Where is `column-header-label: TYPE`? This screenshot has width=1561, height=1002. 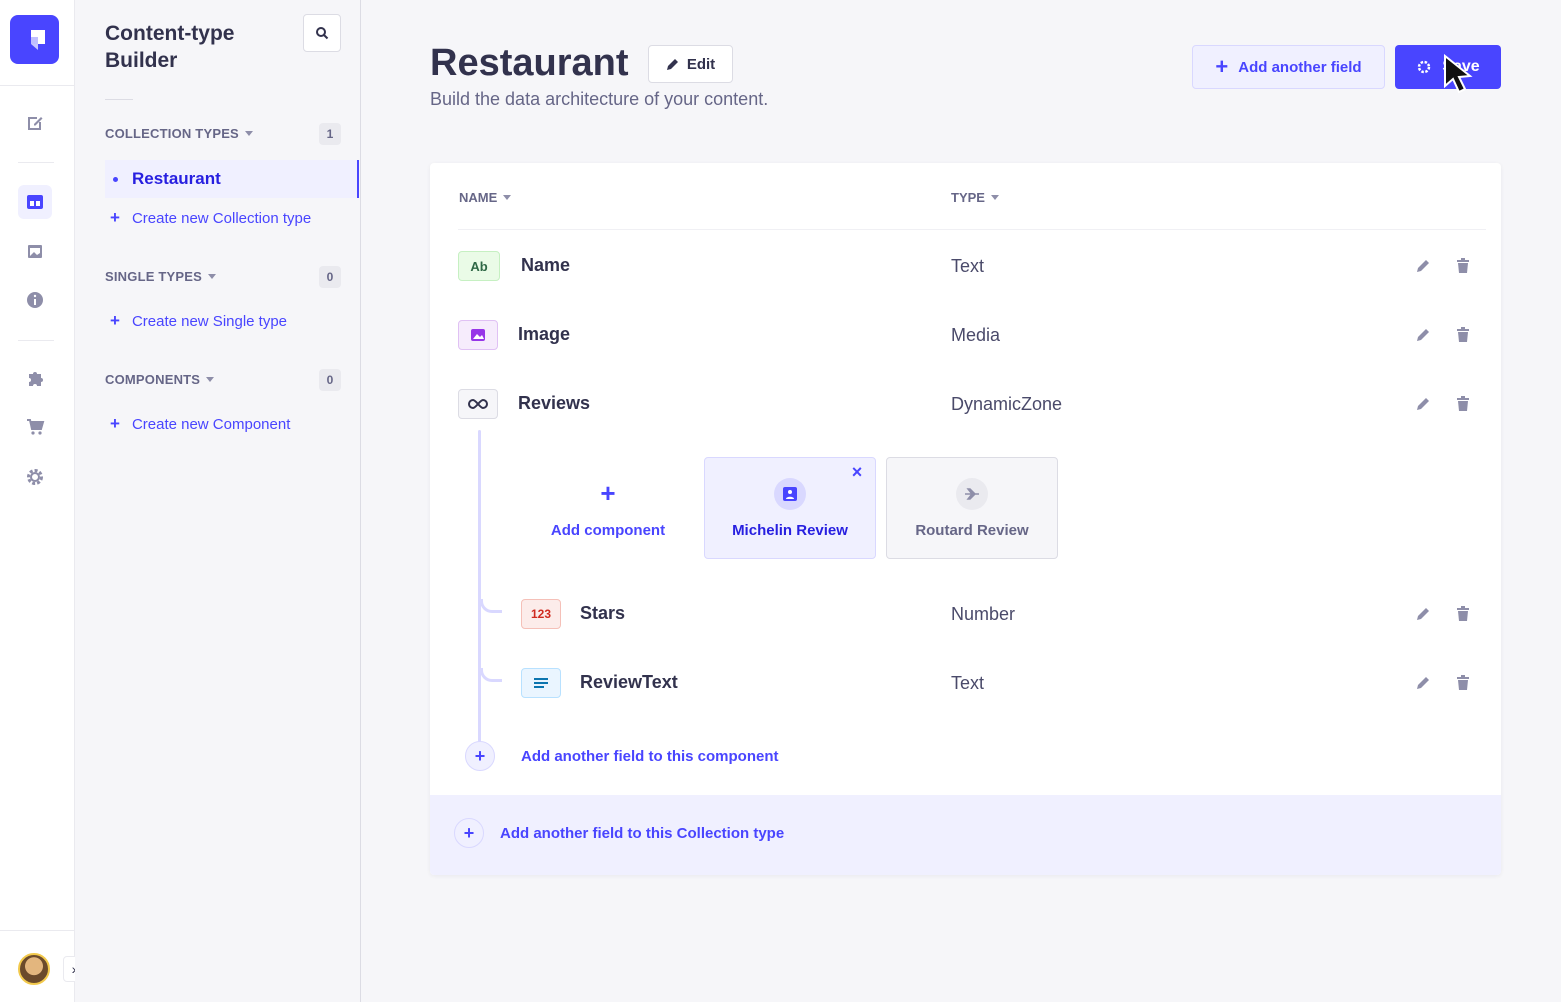 column-header-label: TYPE is located at coordinates (968, 197).